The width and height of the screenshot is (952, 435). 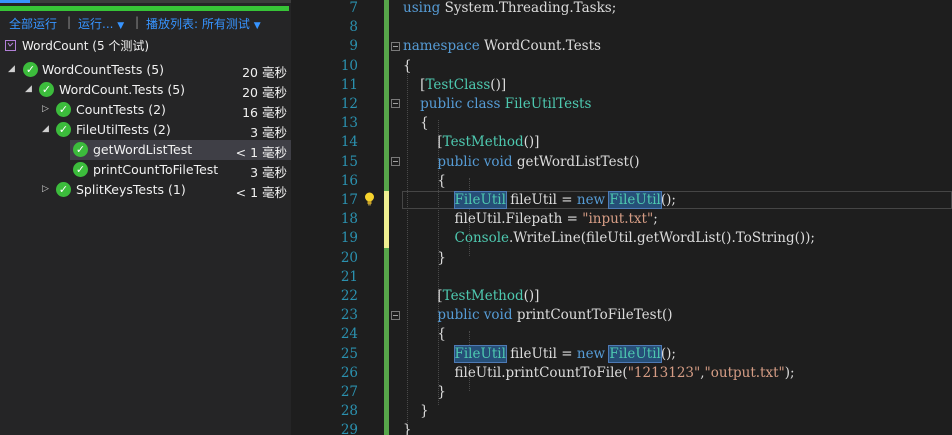 I want to click on tree-node-wordcount-tests: ◢ ✓ WordCount.Tests (5) 20 毫秒, so click(x=145, y=90).